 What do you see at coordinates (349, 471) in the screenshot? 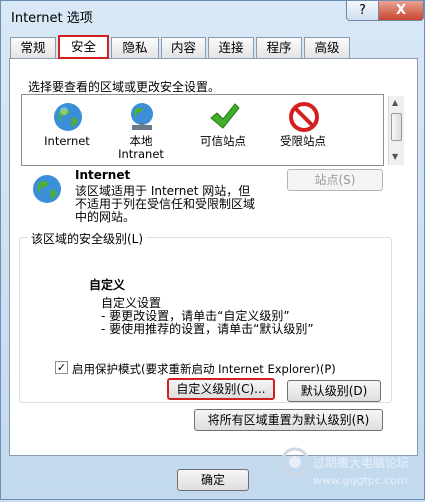
I see `watermark-logo: 过期撒大电脑论坛 www.gqgtpc.com` at bounding box center [349, 471].